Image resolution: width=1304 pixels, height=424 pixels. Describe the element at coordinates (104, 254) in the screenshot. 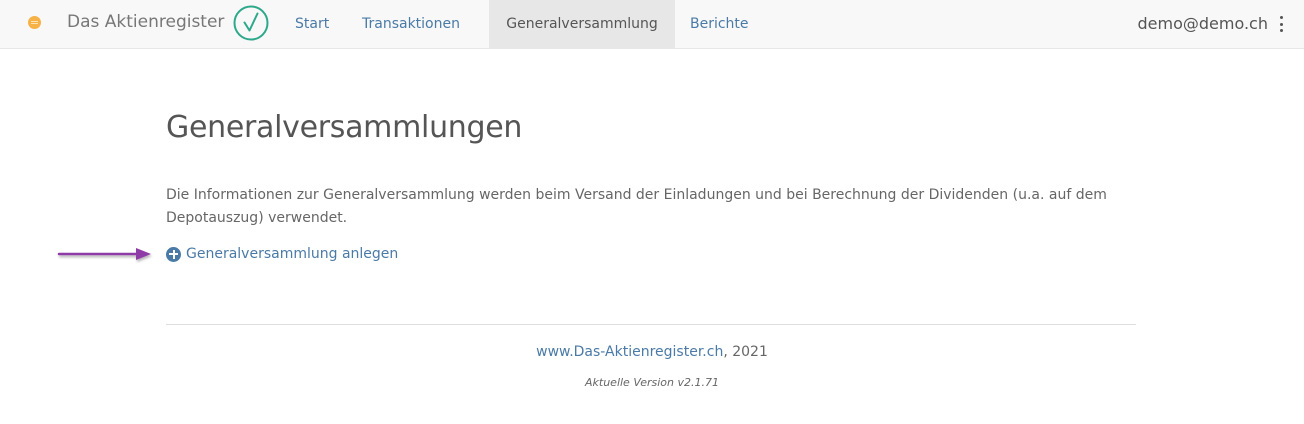

I see `annotation-arrow-icon` at that location.